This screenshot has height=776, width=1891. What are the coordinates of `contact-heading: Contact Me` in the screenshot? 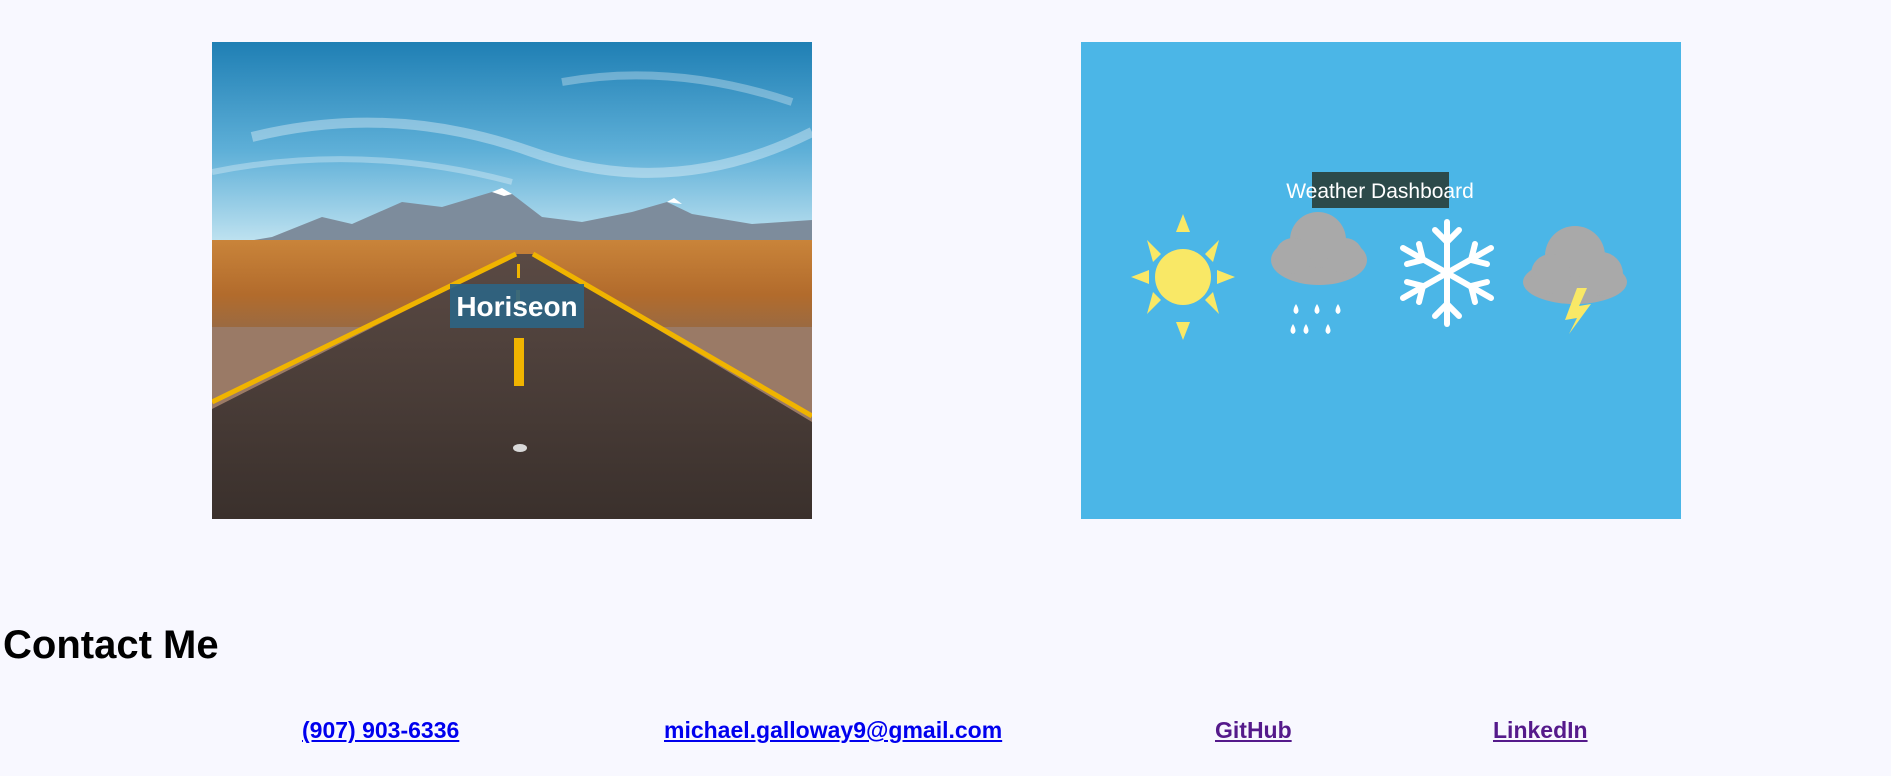 It's located at (111, 645).